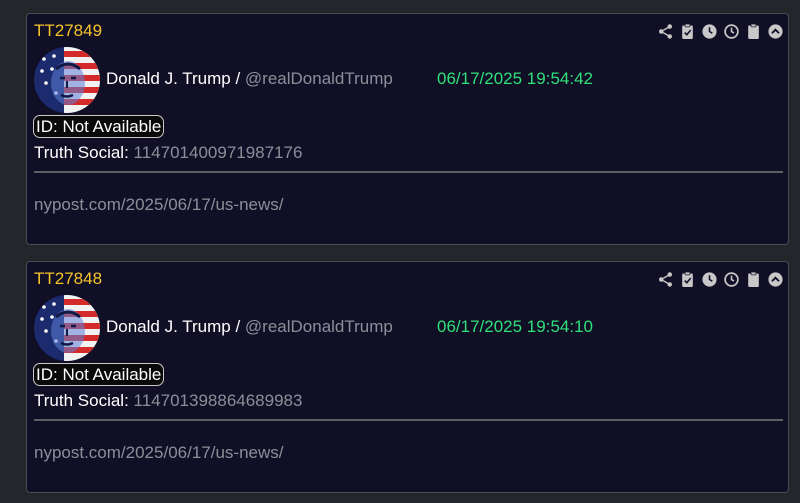  I want to click on post-timestamp: 06/17/2025 19:54:42, so click(515, 78).